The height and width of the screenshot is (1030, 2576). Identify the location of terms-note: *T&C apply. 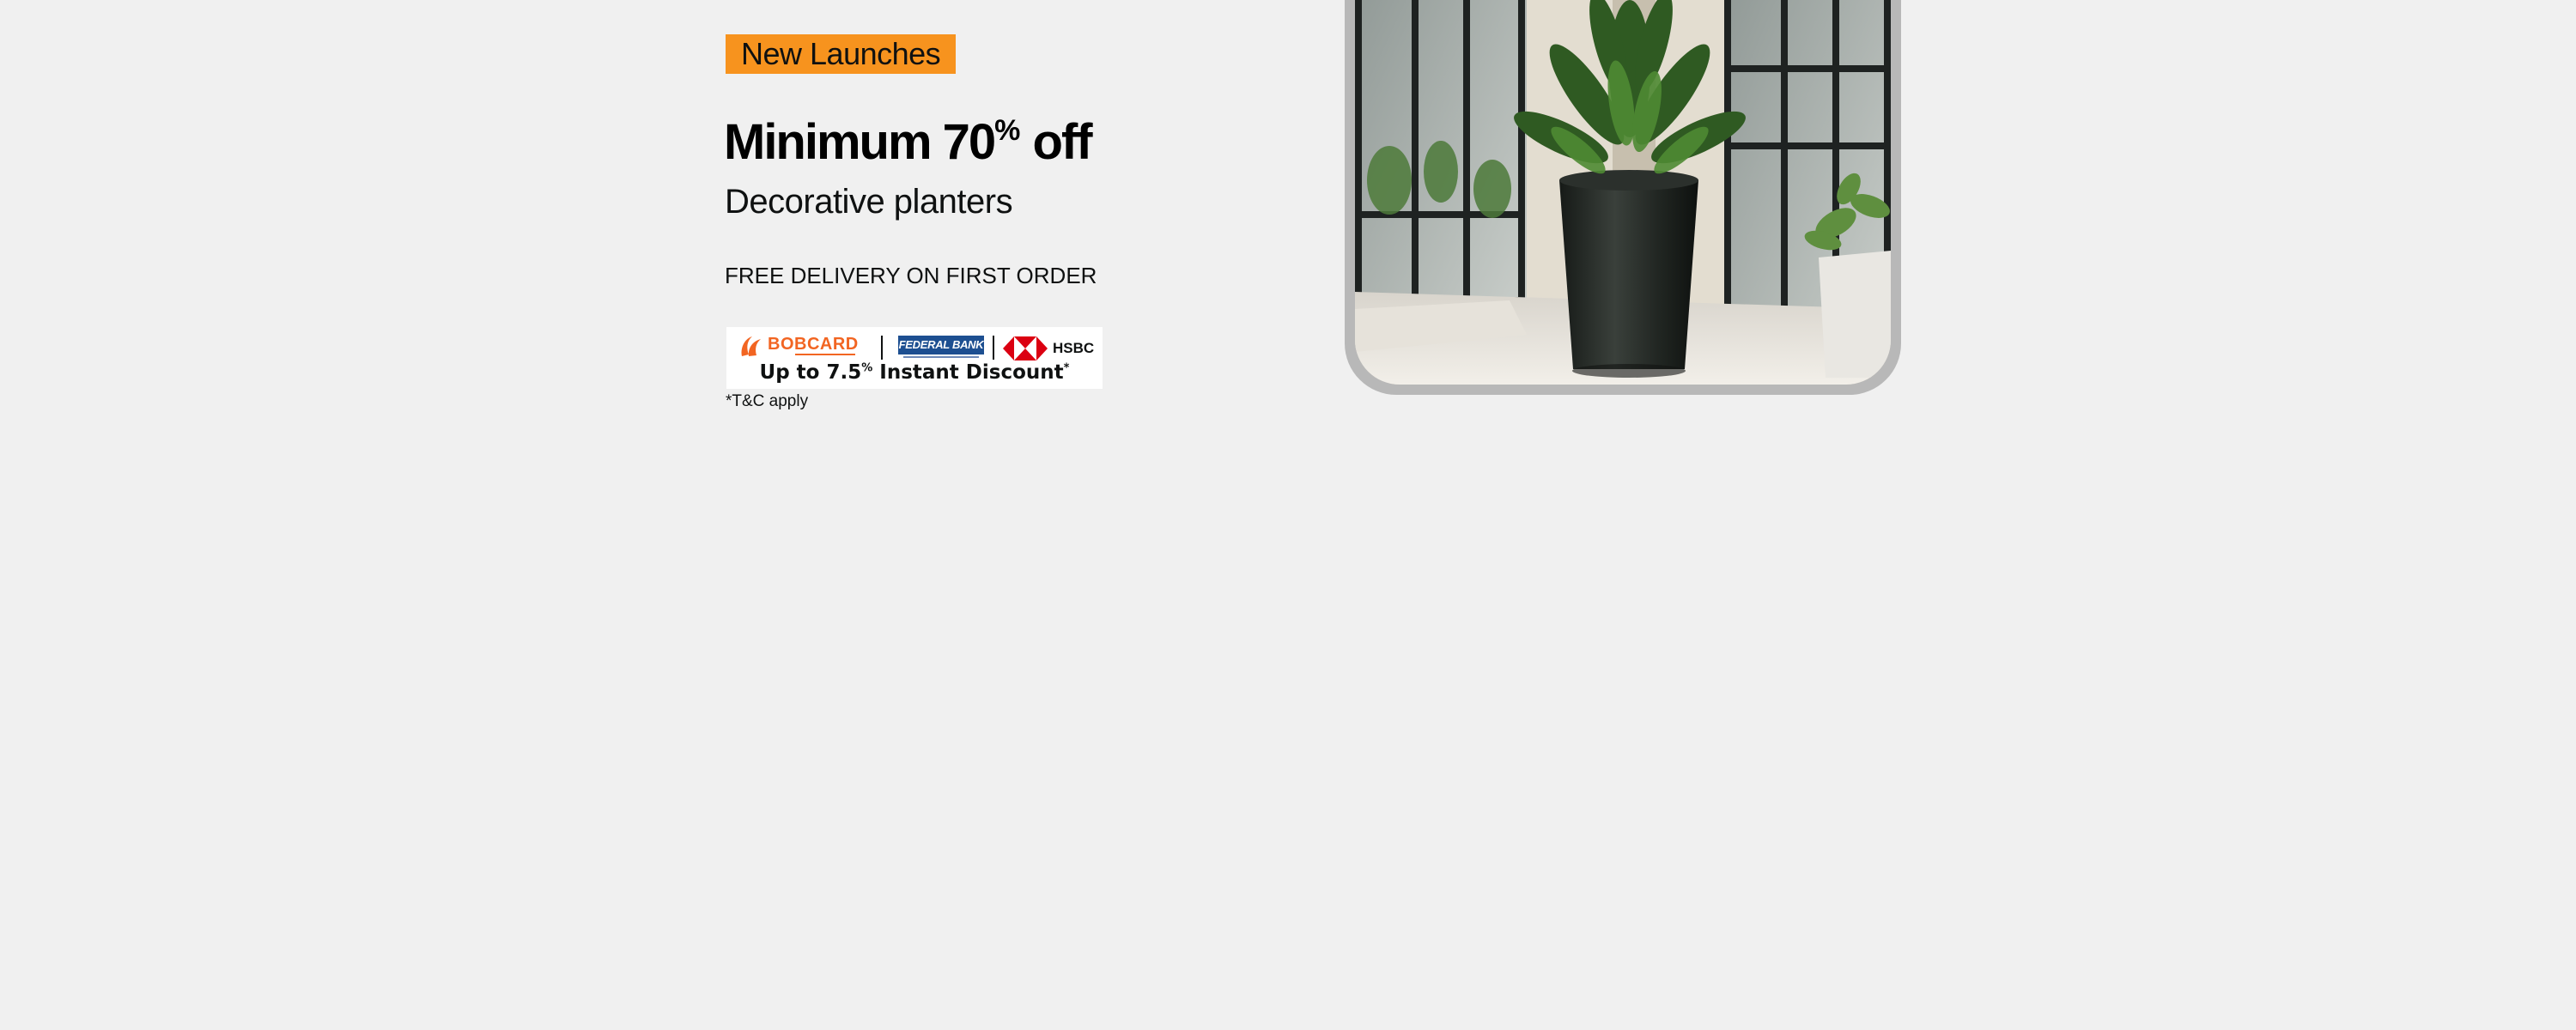
(768, 401).